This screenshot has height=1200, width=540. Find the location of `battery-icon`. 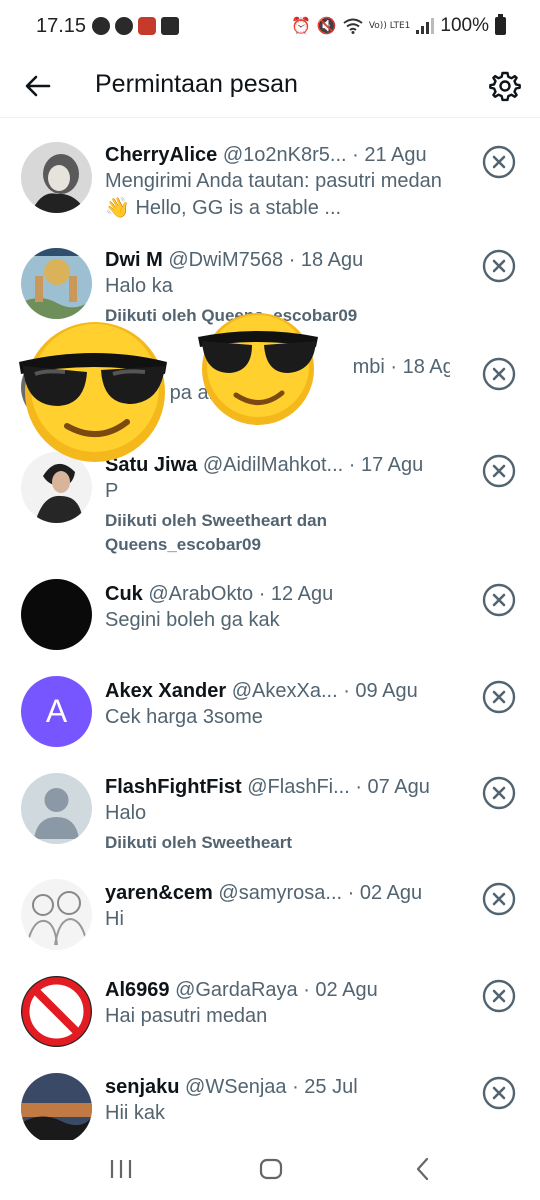

battery-icon is located at coordinates (500, 24).